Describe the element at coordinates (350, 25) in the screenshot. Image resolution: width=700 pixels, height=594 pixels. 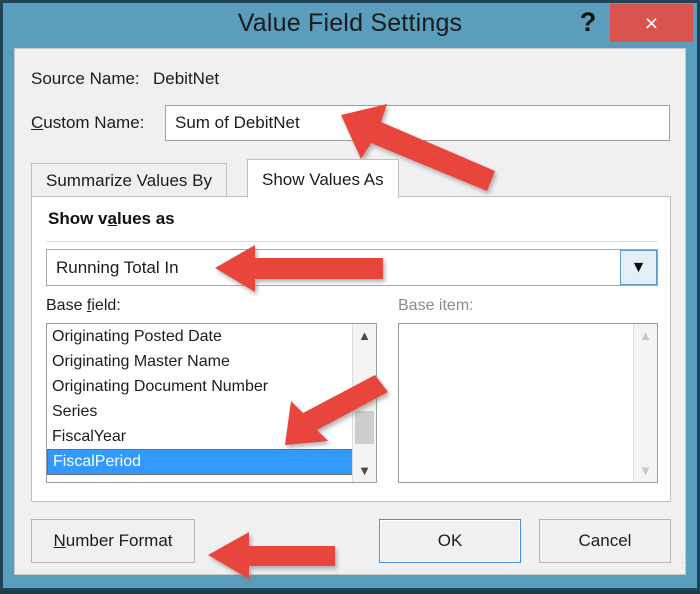
I see `title-bar: Value Field Settings ? ×` at that location.